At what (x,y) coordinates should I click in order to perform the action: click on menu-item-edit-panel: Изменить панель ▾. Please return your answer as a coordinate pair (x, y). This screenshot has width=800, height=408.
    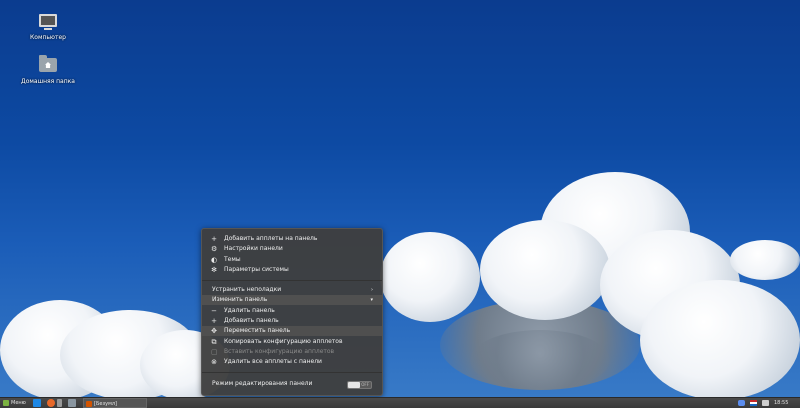
    Looking at the image, I should click on (292, 300).